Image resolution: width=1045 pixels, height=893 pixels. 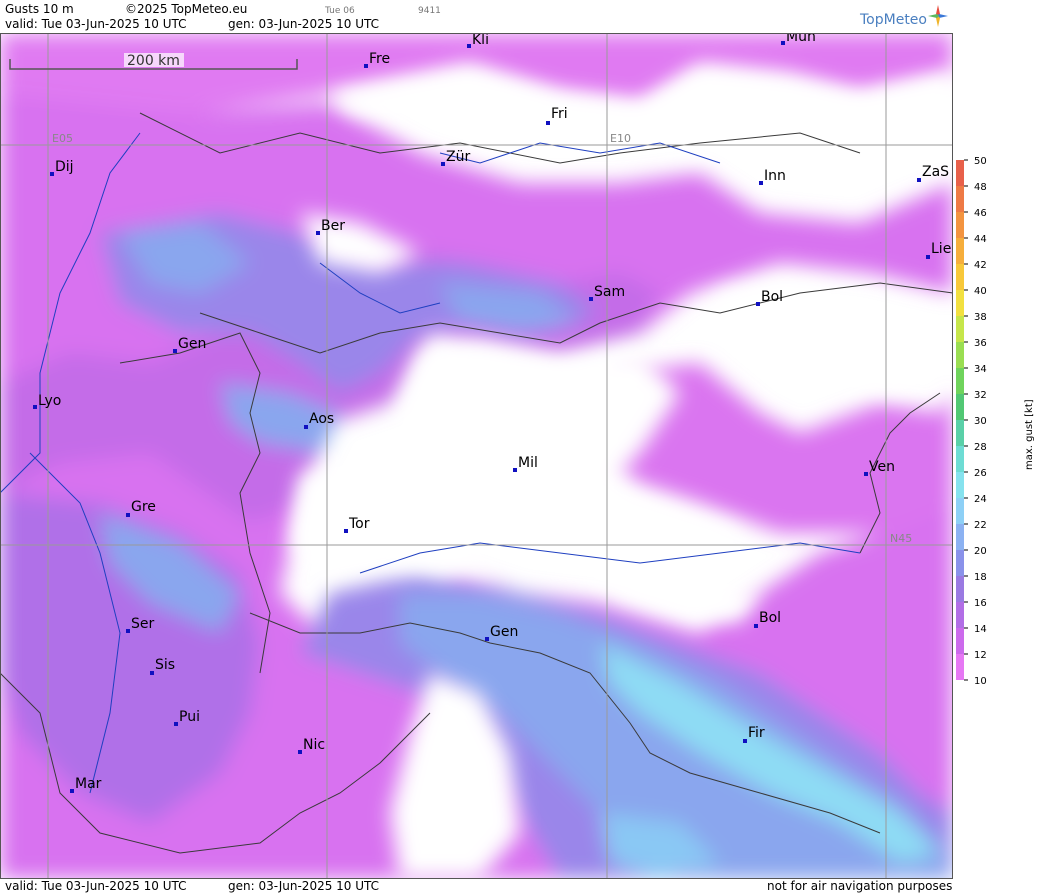 What do you see at coordinates (980, 161) in the screenshot?
I see `legend-tick-label: 50` at bounding box center [980, 161].